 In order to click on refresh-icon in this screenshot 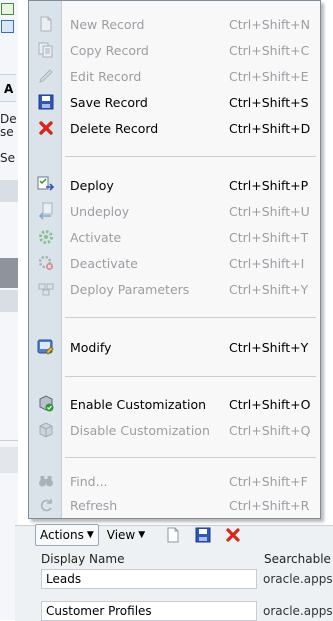, I will do `click(46, 505)`.